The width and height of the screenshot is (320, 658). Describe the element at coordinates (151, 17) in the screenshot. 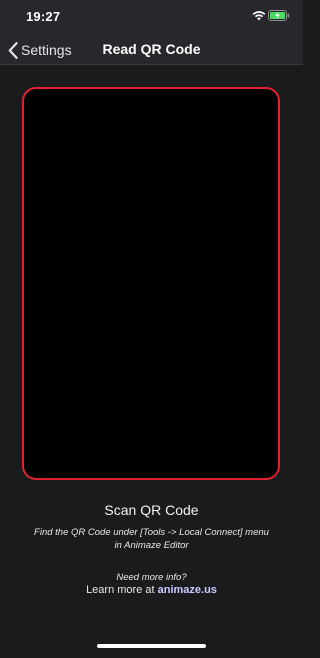

I see `status-bar: 19:27` at that location.